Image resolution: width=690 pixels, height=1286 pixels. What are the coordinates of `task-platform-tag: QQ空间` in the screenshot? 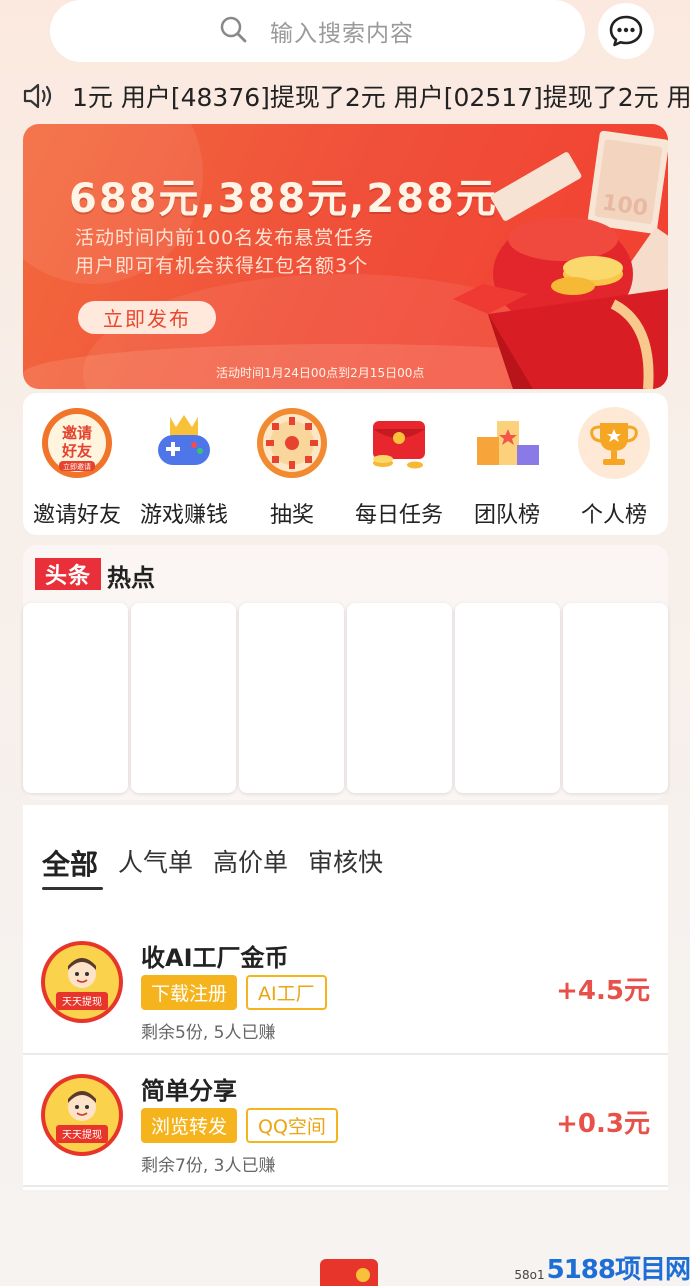 It's located at (292, 1125).